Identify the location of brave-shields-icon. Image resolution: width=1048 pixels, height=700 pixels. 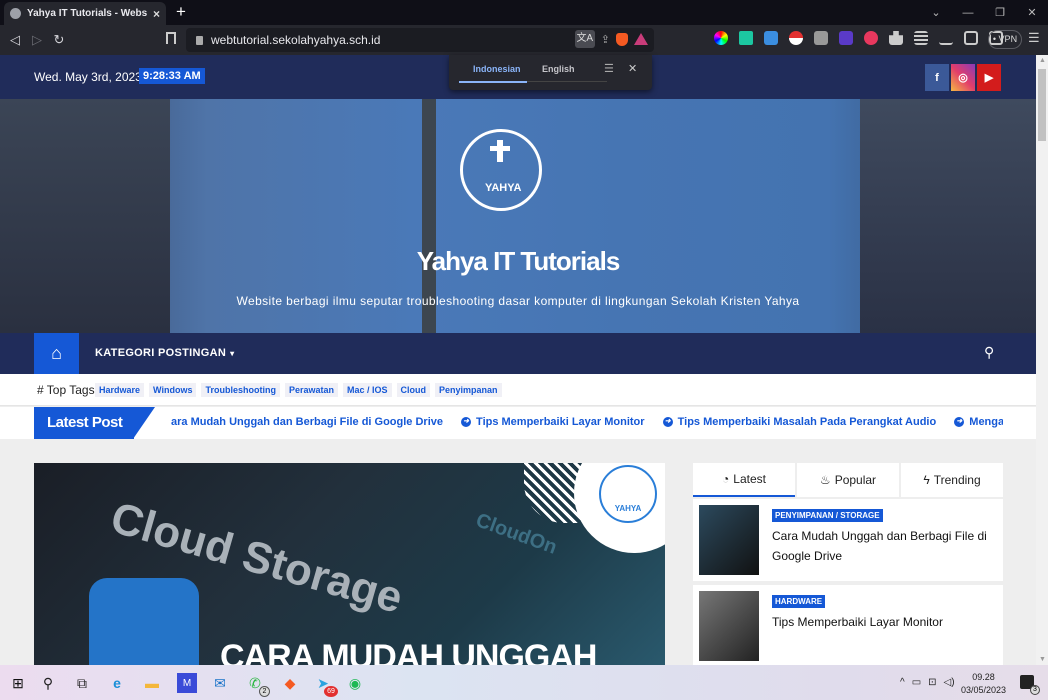
(622, 39).